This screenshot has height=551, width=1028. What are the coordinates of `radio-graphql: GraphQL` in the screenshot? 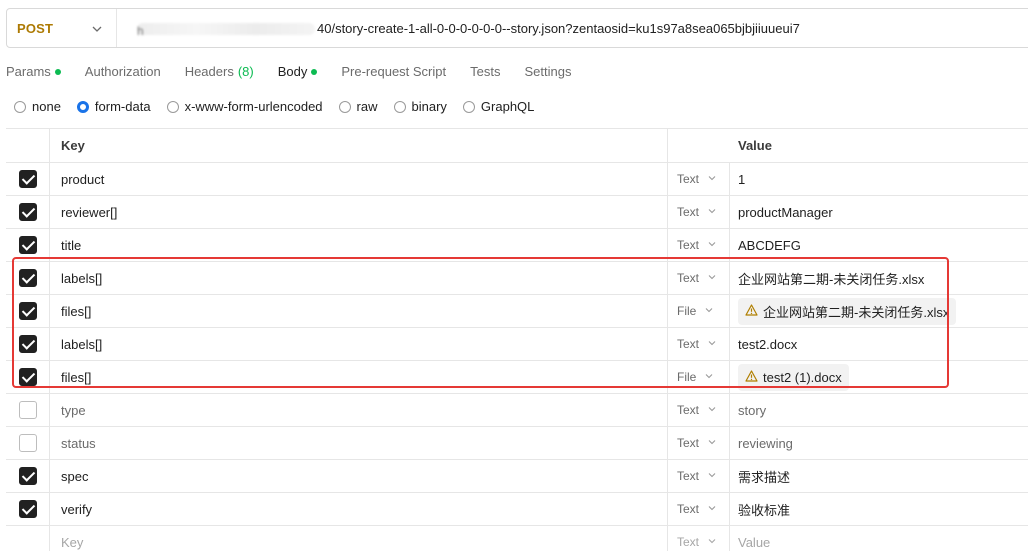 It's located at (498, 106).